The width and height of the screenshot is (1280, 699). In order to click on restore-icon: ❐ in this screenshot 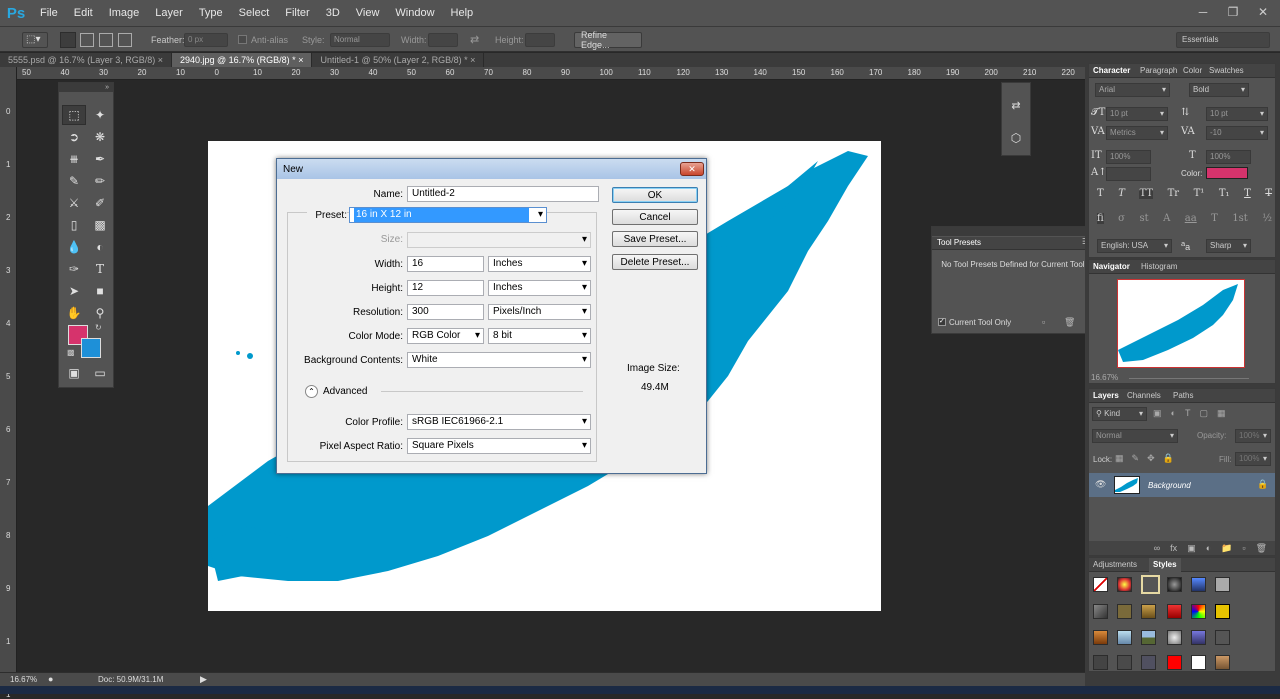, I will do `click(1233, 12)`.